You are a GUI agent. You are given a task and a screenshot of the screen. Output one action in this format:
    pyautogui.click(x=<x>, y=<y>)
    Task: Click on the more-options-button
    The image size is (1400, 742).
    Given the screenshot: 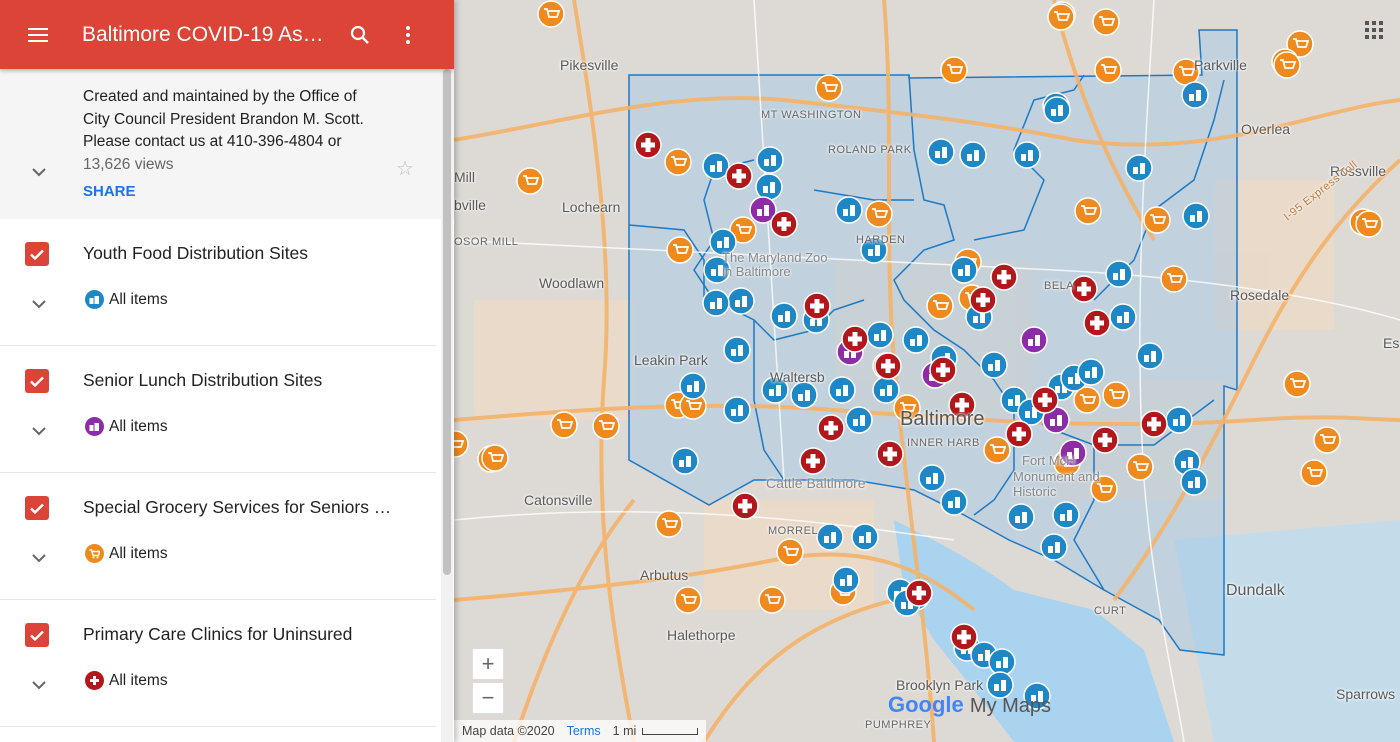 What is the action you would take?
    pyautogui.click(x=408, y=34)
    